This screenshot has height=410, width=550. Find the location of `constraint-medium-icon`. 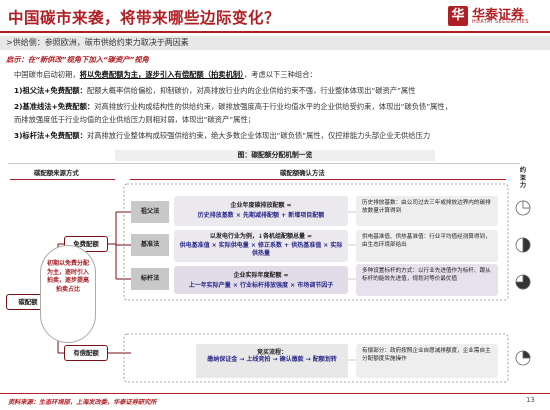

constraint-medium-icon is located at coordinates (523, 245).